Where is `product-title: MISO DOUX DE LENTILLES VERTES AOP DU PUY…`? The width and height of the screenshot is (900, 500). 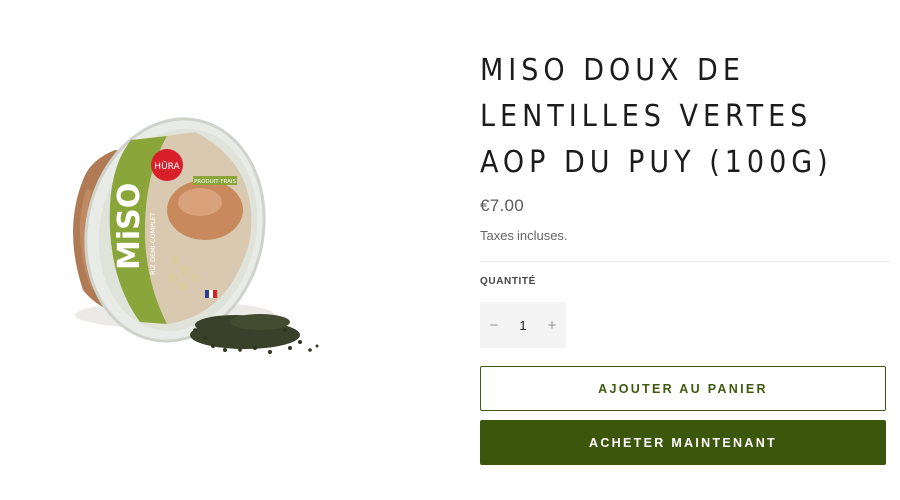 product-title: MISO DOUX DE LENTILLES VERTES AOP DU PUY… is located at coordinates (656, 116).